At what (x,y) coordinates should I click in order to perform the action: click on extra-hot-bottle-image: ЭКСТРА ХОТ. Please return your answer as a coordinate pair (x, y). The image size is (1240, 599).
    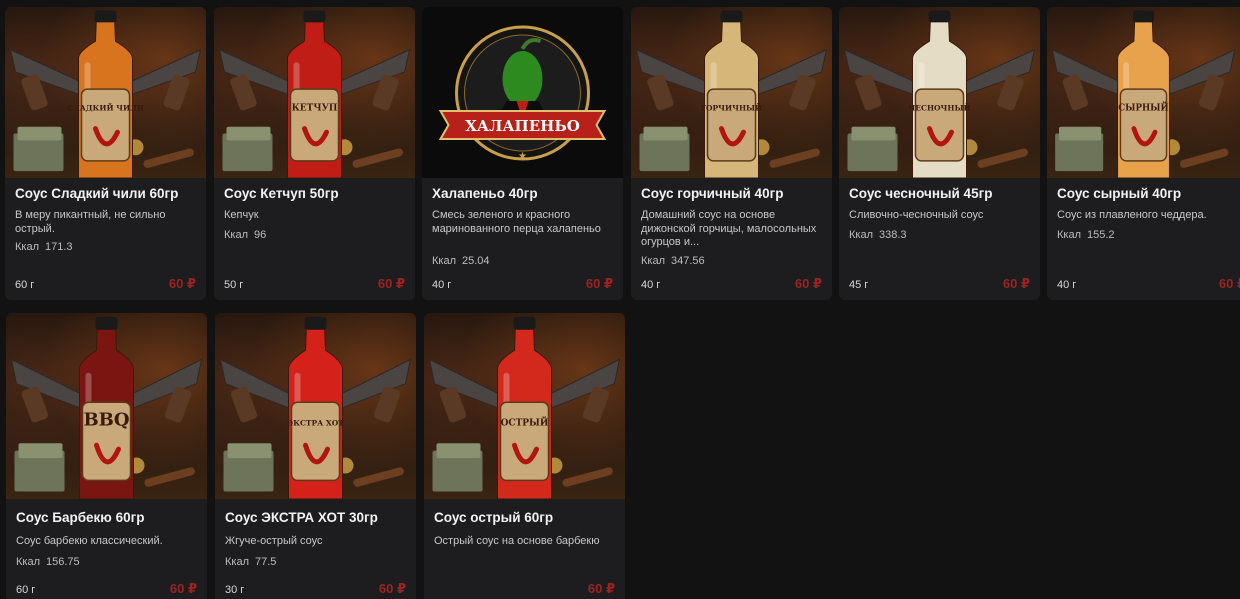
    Looking at the image, I should click on (315, 406).